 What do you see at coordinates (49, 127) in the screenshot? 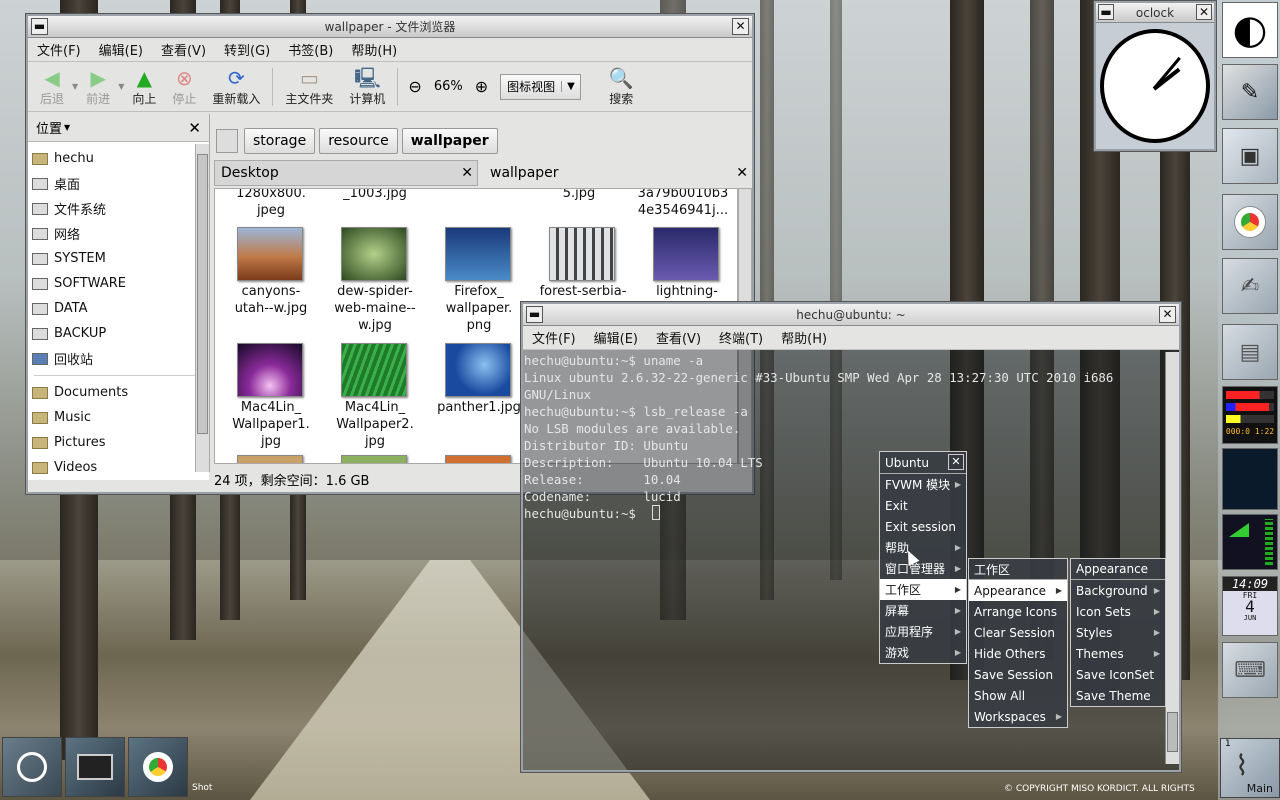
I see `places-dropdown: 位置` at bounding box center [49, 127].